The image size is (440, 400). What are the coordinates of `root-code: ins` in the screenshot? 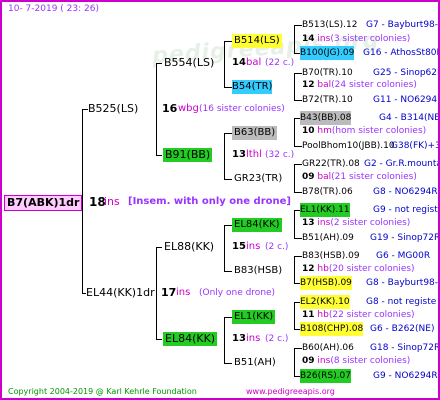 It's located at (112, 201).